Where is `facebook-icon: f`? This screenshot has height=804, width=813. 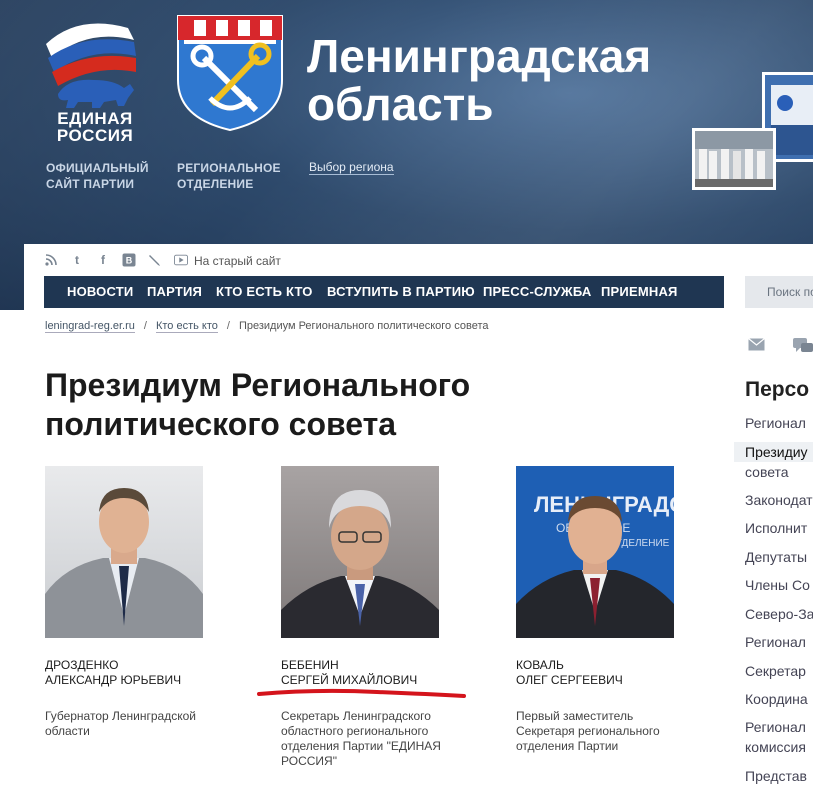
facebook-icon: f is located at coordinates (103, 260).